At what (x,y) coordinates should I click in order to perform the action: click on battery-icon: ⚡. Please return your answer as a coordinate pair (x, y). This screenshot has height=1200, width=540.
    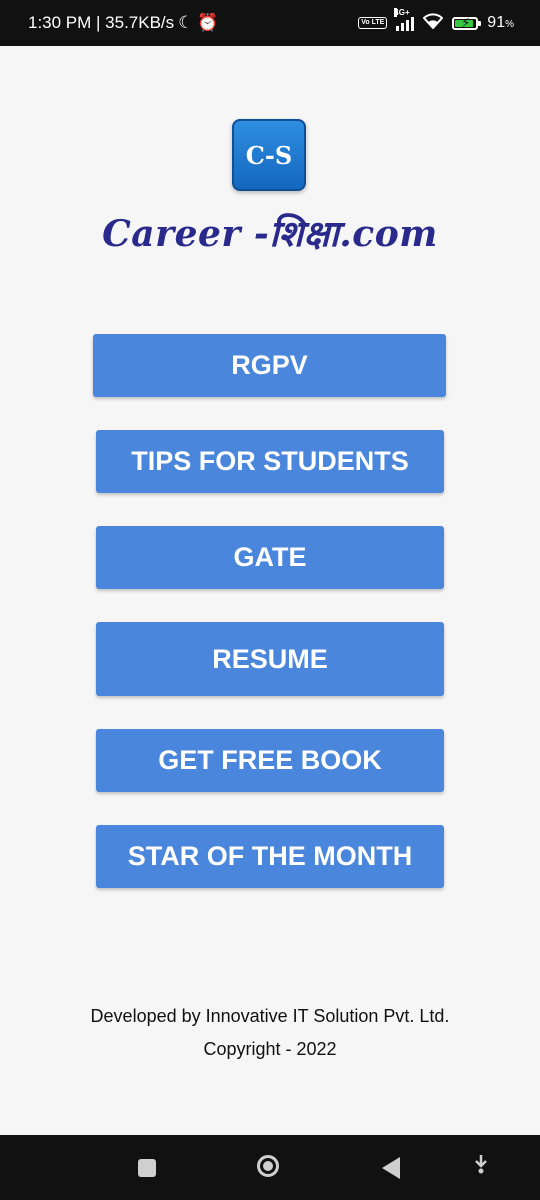
    Looking at the image, I should click on (467, 22).